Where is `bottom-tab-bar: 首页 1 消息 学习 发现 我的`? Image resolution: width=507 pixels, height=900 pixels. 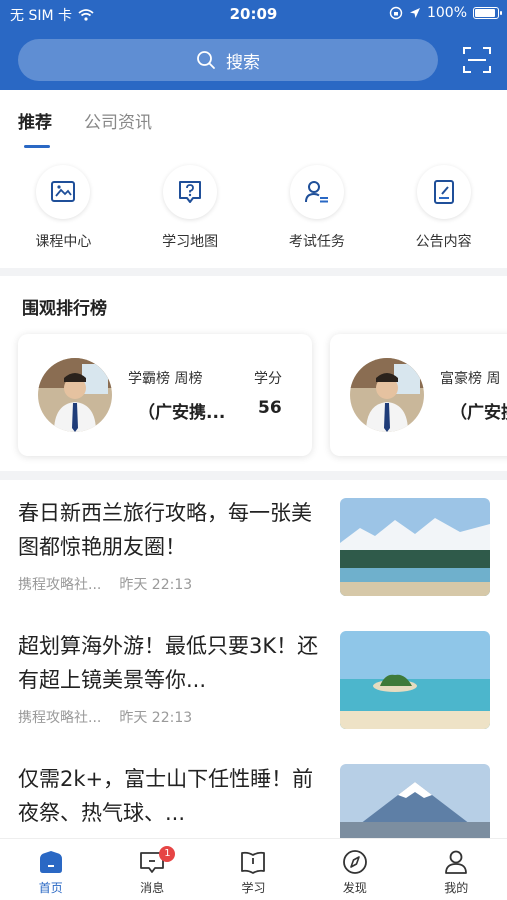
bottom-tab-bar: 首页 1 消息 学习 发现 我的 is located at coordinates (253, 869).